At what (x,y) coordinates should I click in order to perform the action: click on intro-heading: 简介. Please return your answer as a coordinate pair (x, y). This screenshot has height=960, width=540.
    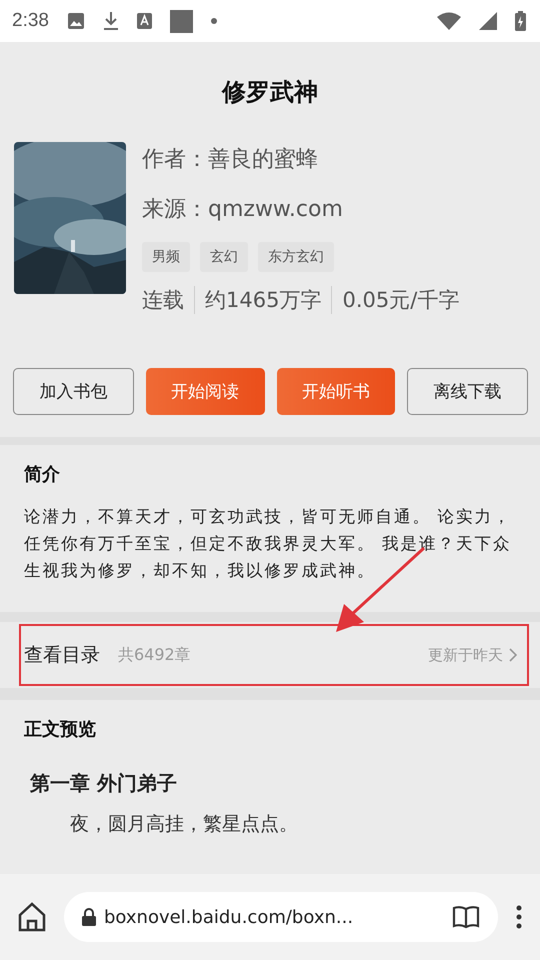
    Looking at the image, I should click on (42, 475).